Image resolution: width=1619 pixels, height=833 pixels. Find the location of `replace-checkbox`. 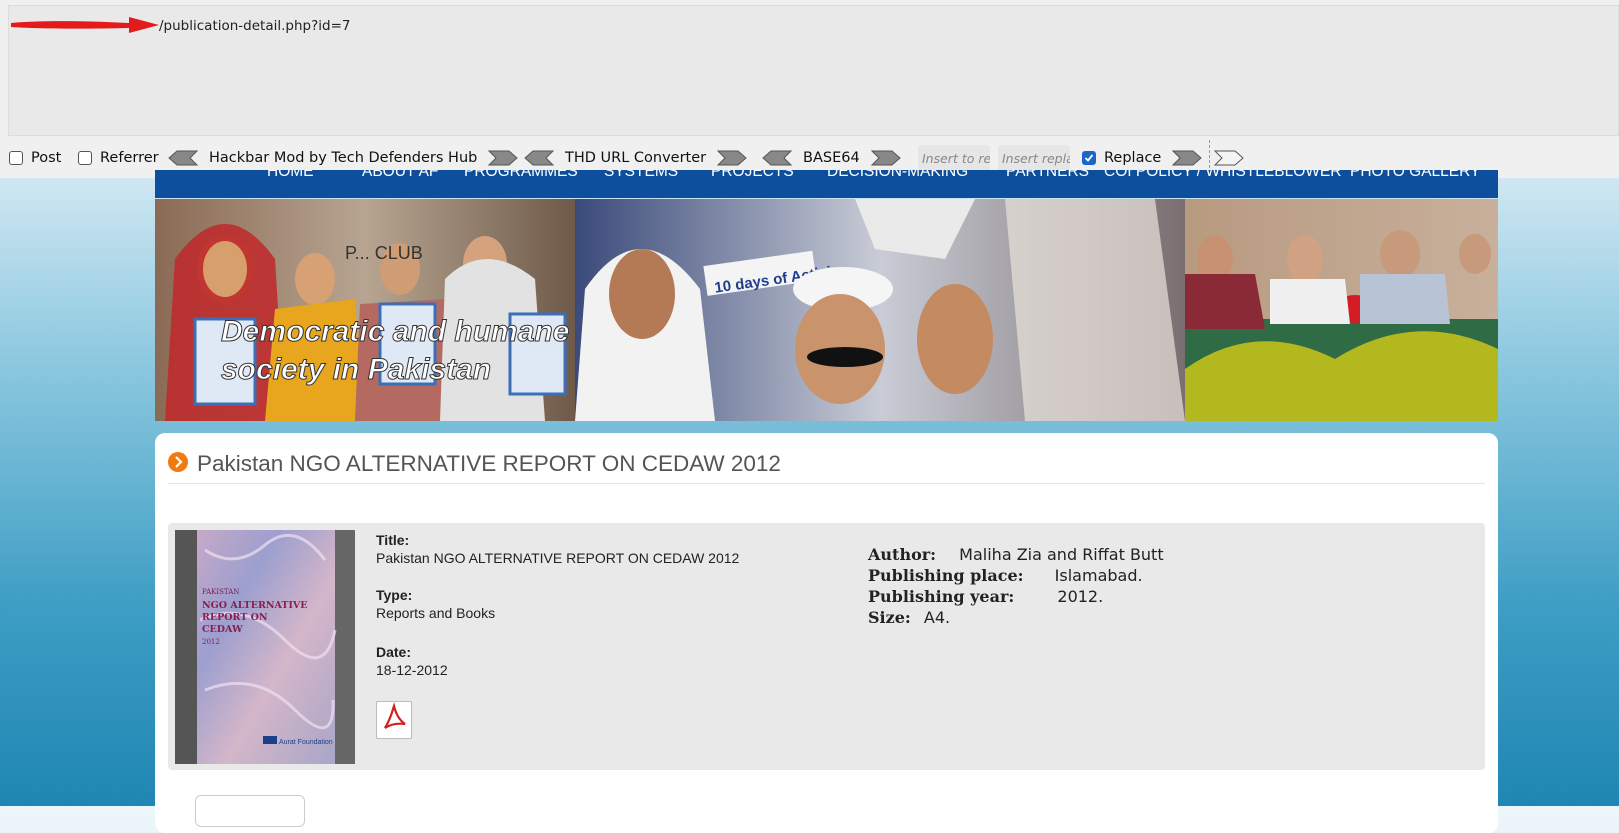

replace-checkbox is located at coordinates (1089, 158).